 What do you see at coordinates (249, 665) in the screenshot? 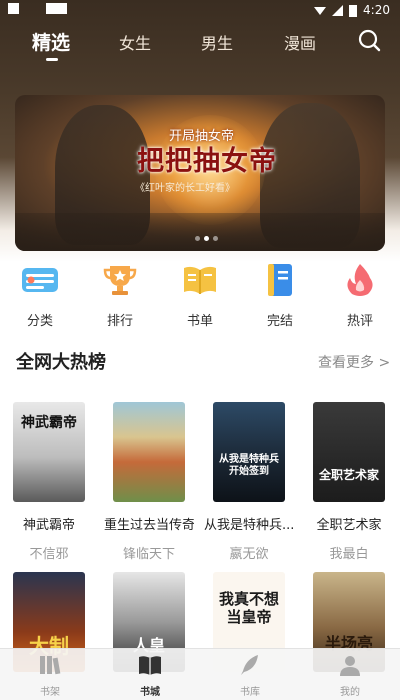
I see `feather-icon` at bounding box center [249, 665].